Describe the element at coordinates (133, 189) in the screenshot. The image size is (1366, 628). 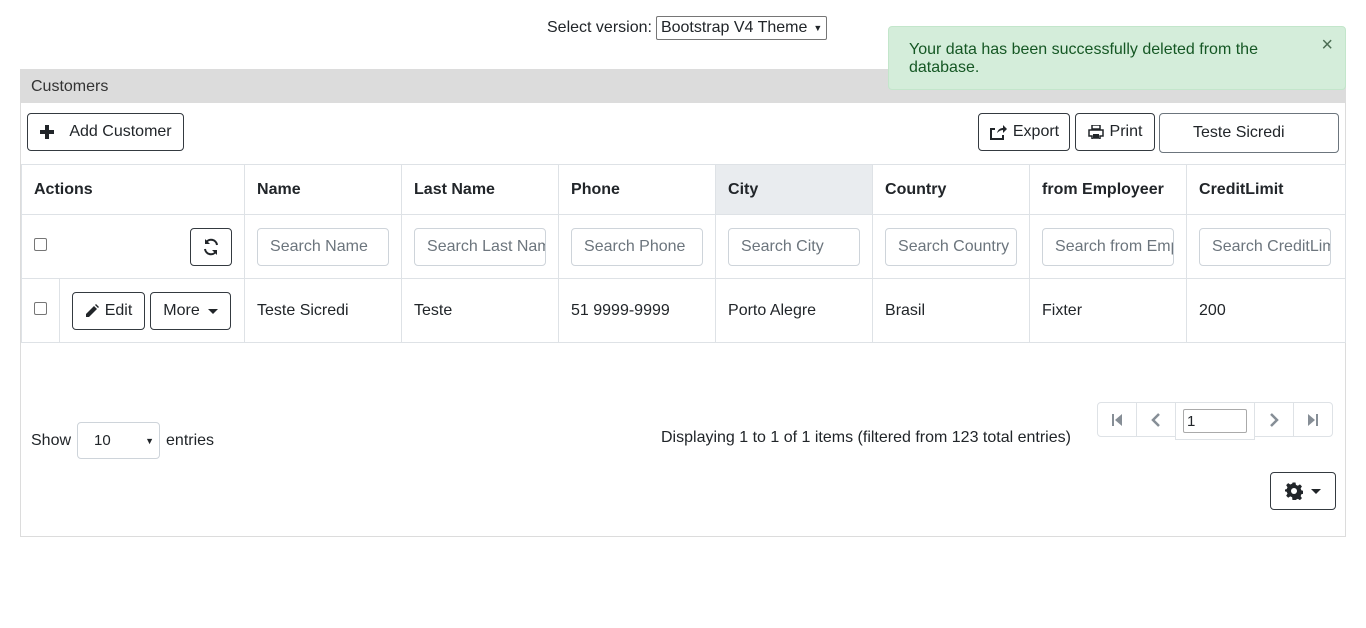
I see `column-header-actions: Actions` at that location.